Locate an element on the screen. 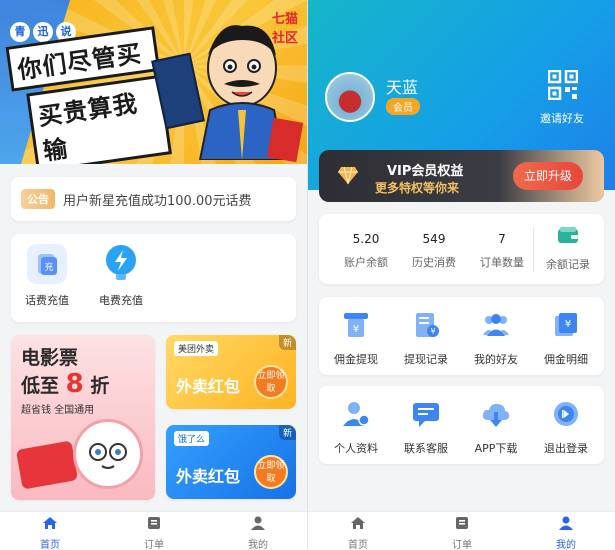 The image size is (615, 550). tab-label: 订单 is located at coordinates (462, 545).